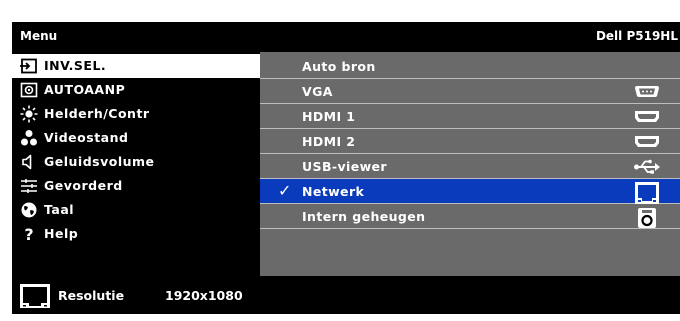 The height and width of the screenshot is (321, 680). What do you see at coordinates (333, 191) in the screenshot?
I see `source-label: Netwerk` at bounding box center [333, 191].